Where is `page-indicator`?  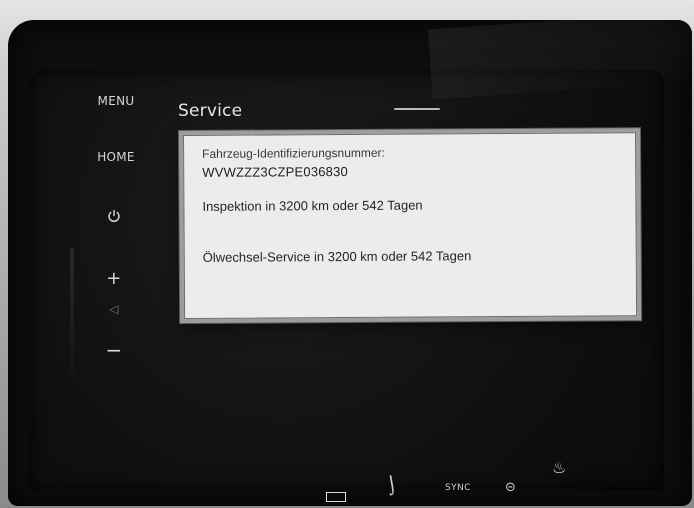 page-indicator is located at coordinates (417, 109).